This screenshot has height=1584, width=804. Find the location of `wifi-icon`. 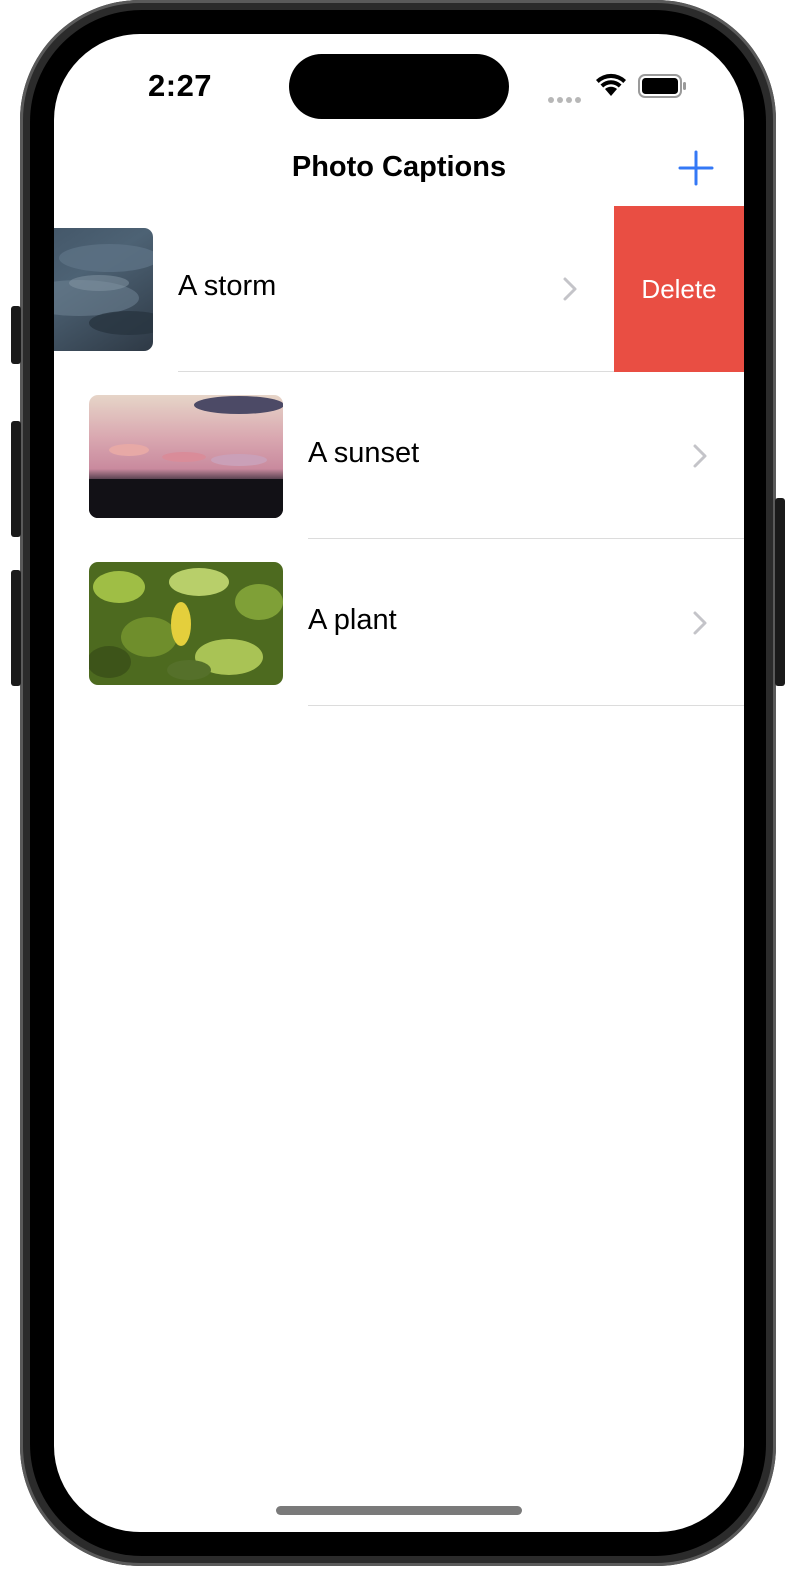

wifi-icon is located at coordinates (611, 84).